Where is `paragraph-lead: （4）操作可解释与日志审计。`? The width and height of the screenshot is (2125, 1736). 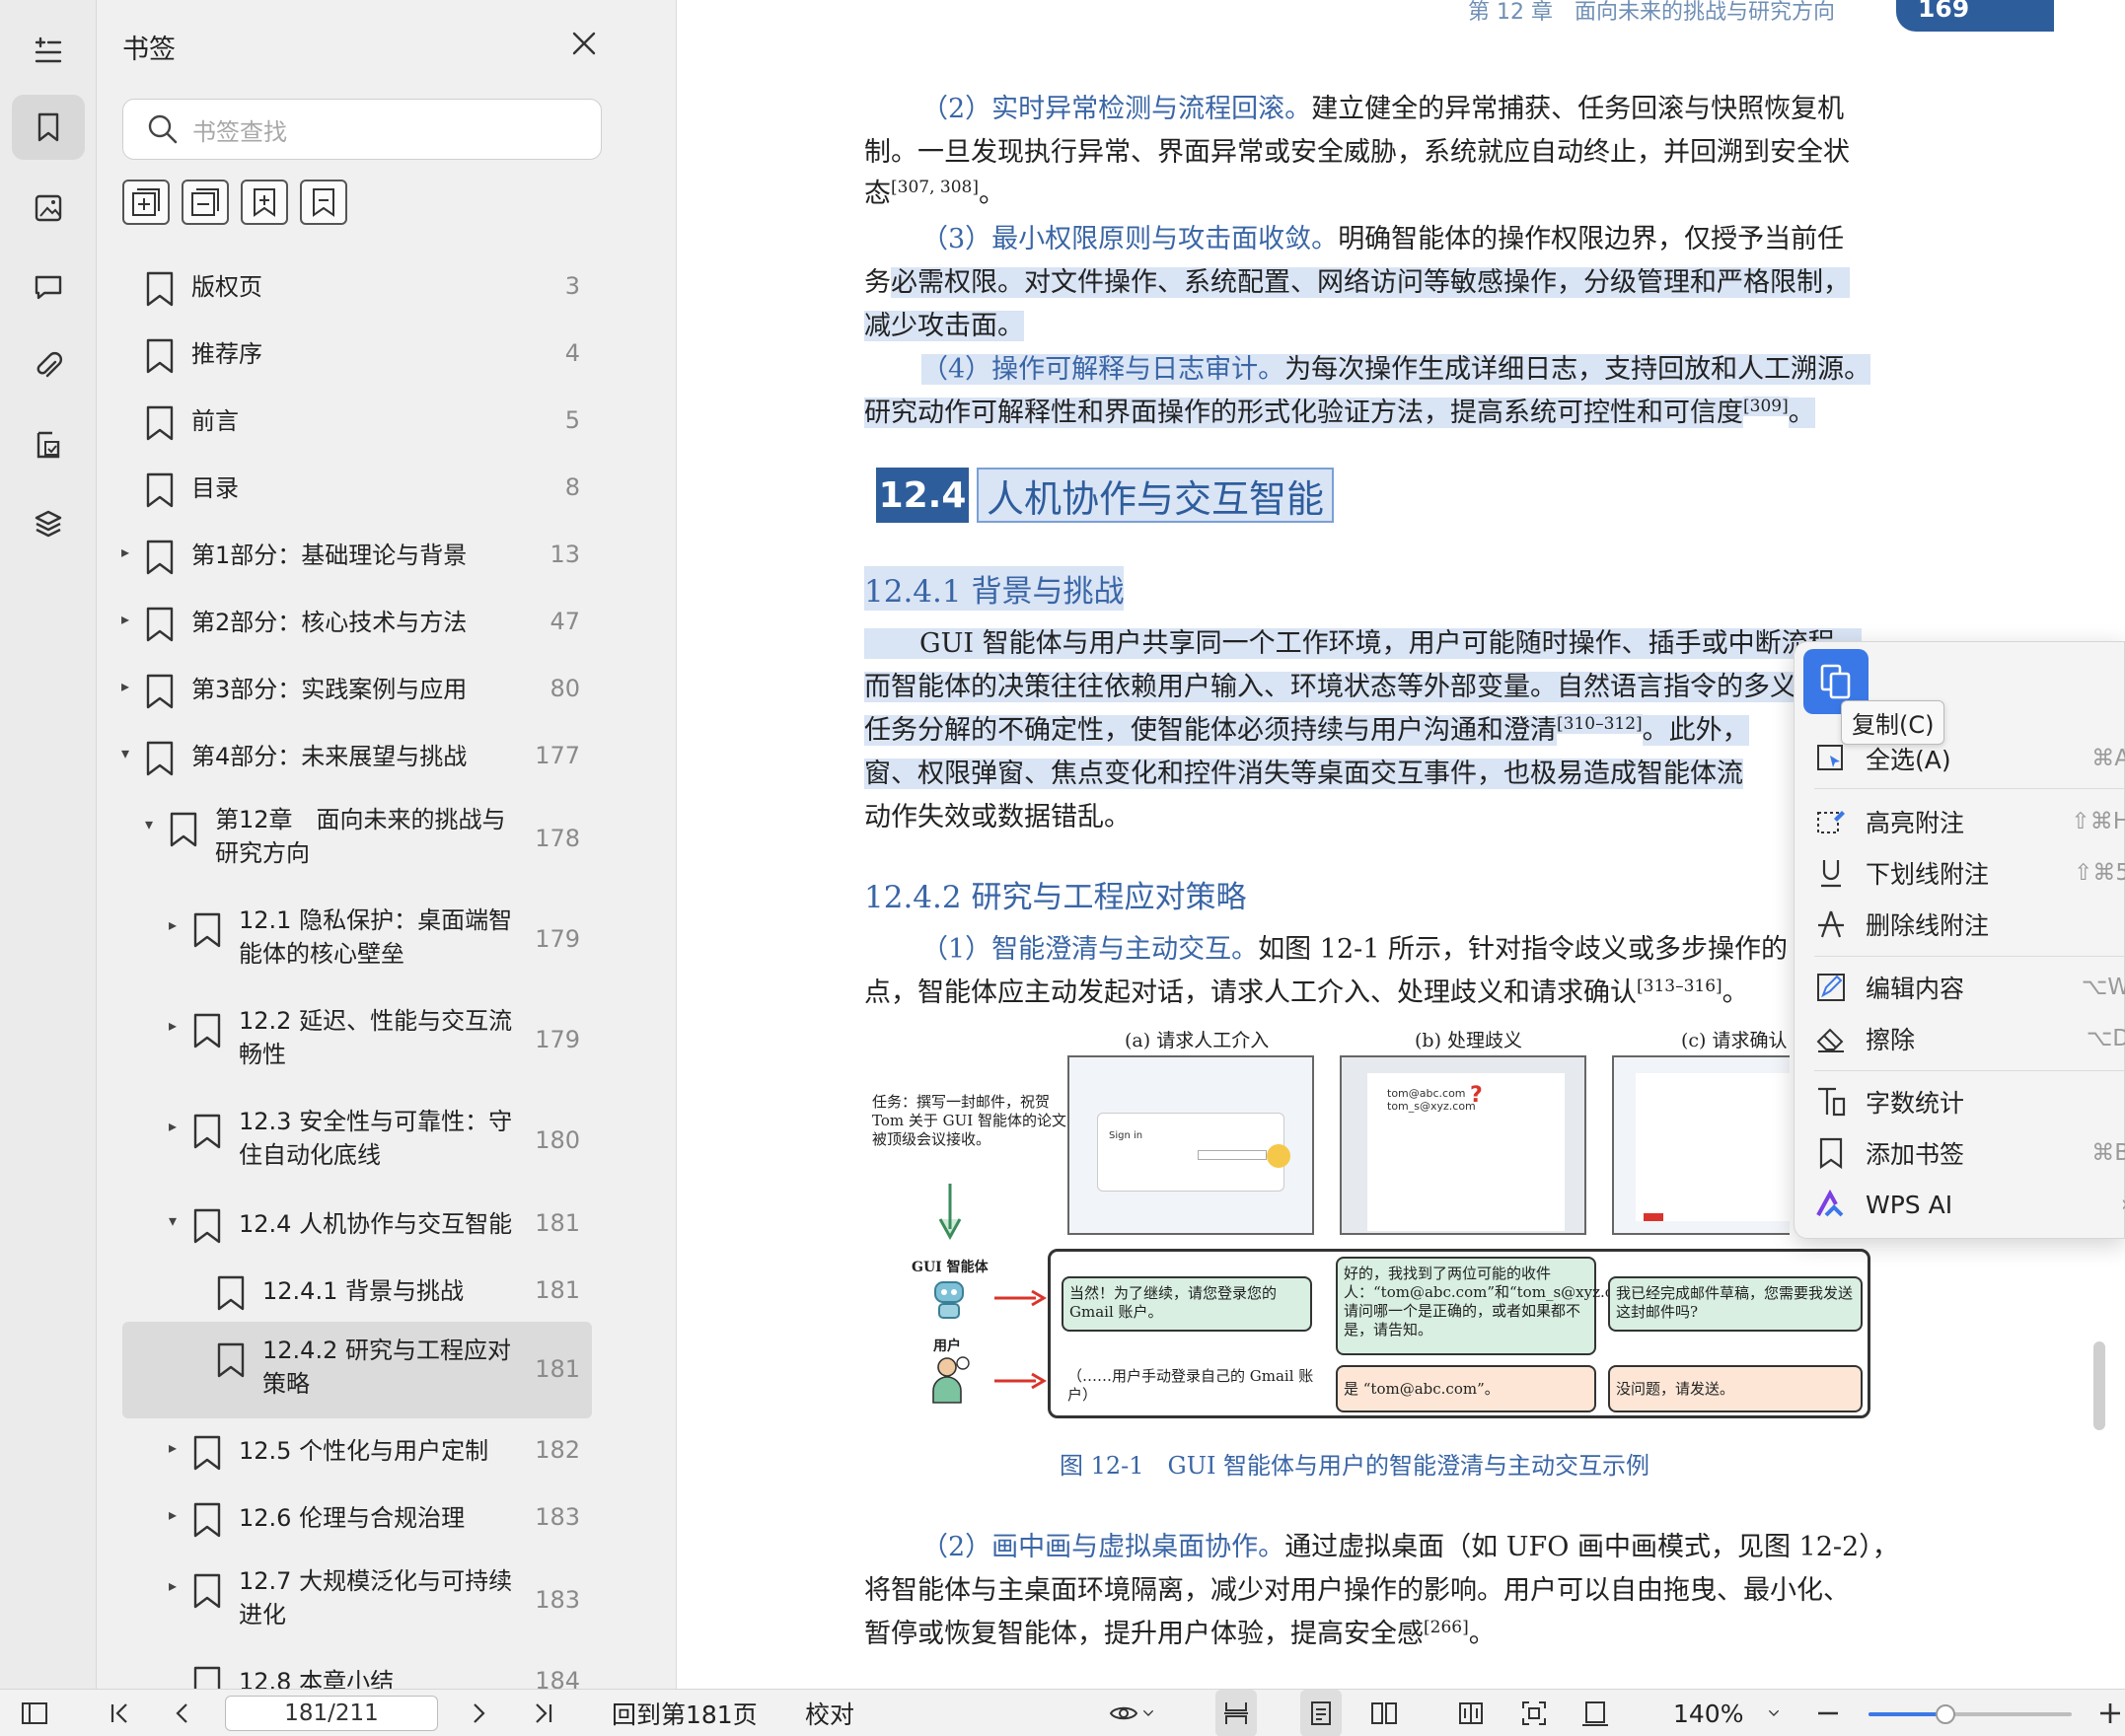
paragraph-lead: （4）操作可解释与日志审计。 is located at coordinates (1103, 369).